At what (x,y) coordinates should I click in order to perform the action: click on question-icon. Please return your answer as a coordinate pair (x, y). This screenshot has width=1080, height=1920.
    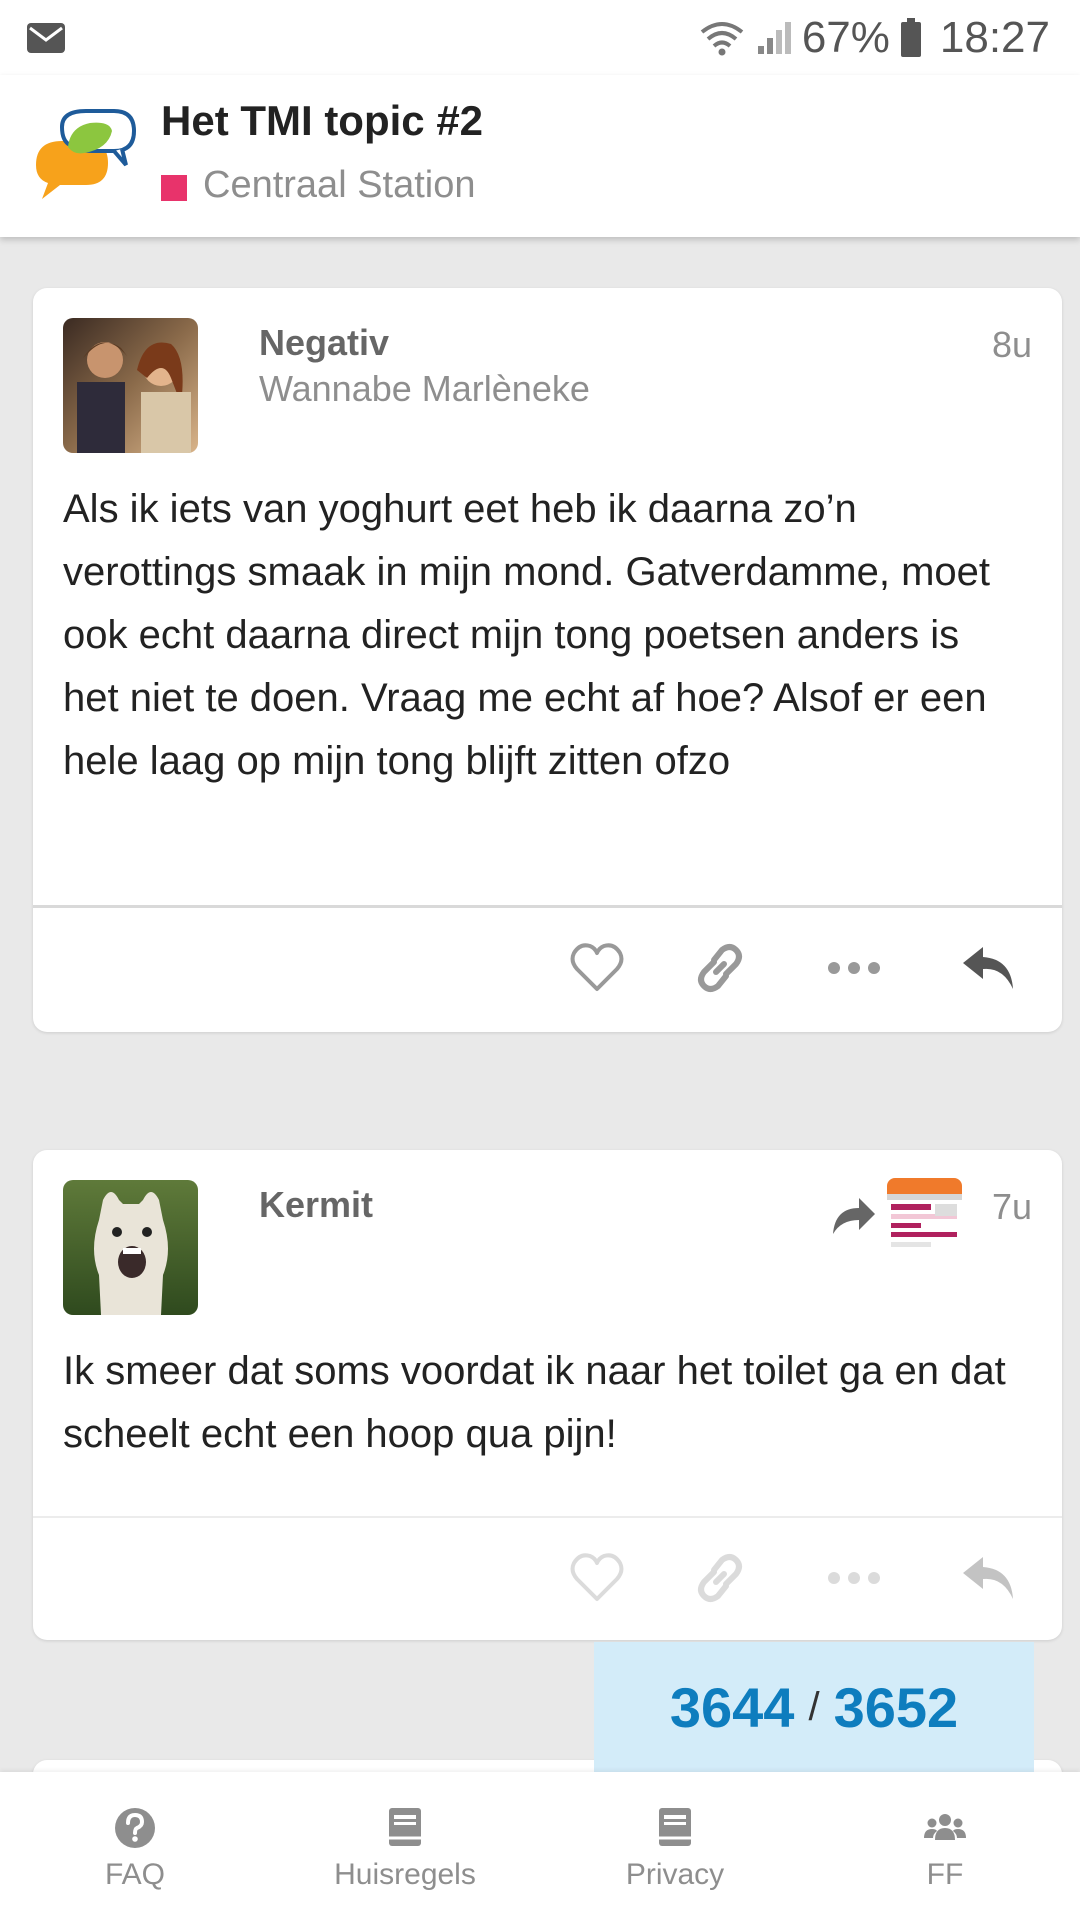
    Looking at the image, I should click on (135, 1828).